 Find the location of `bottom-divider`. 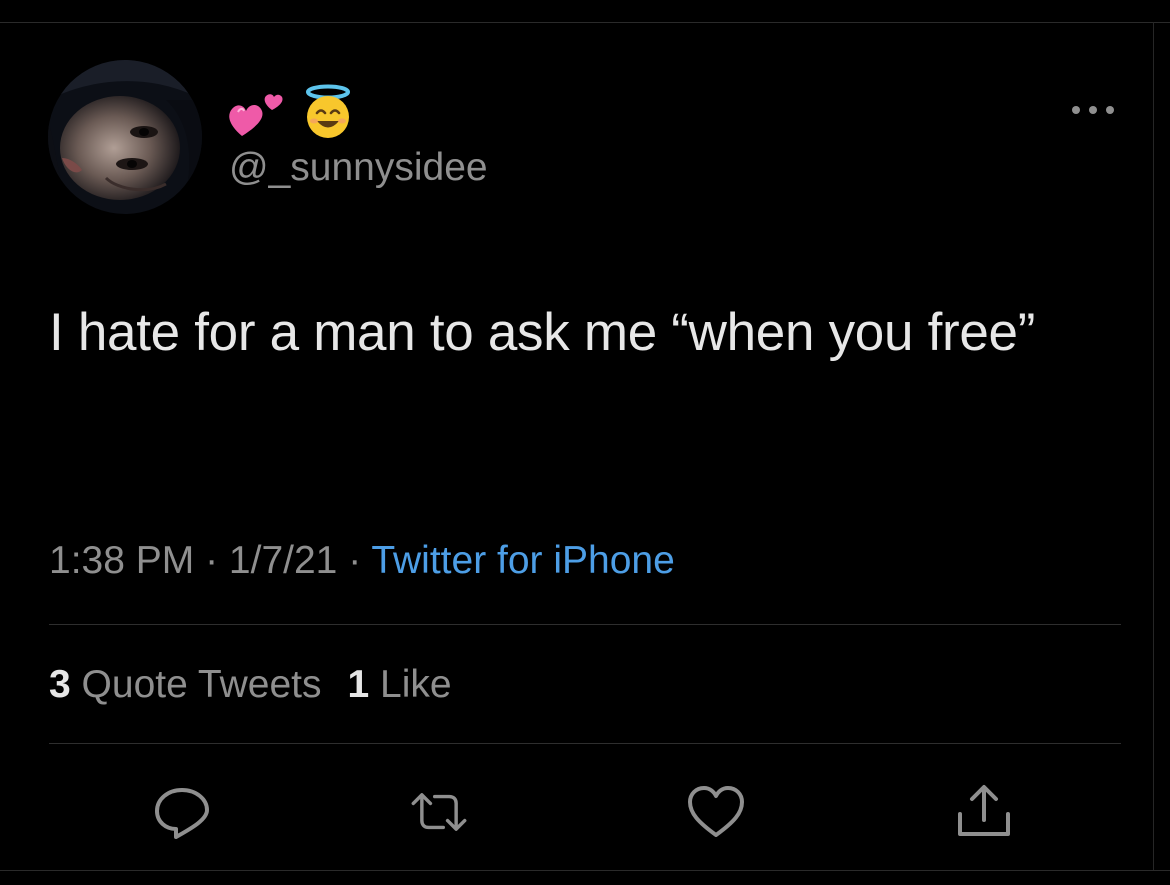

bottom-divider is located at coordinates (585, 870).